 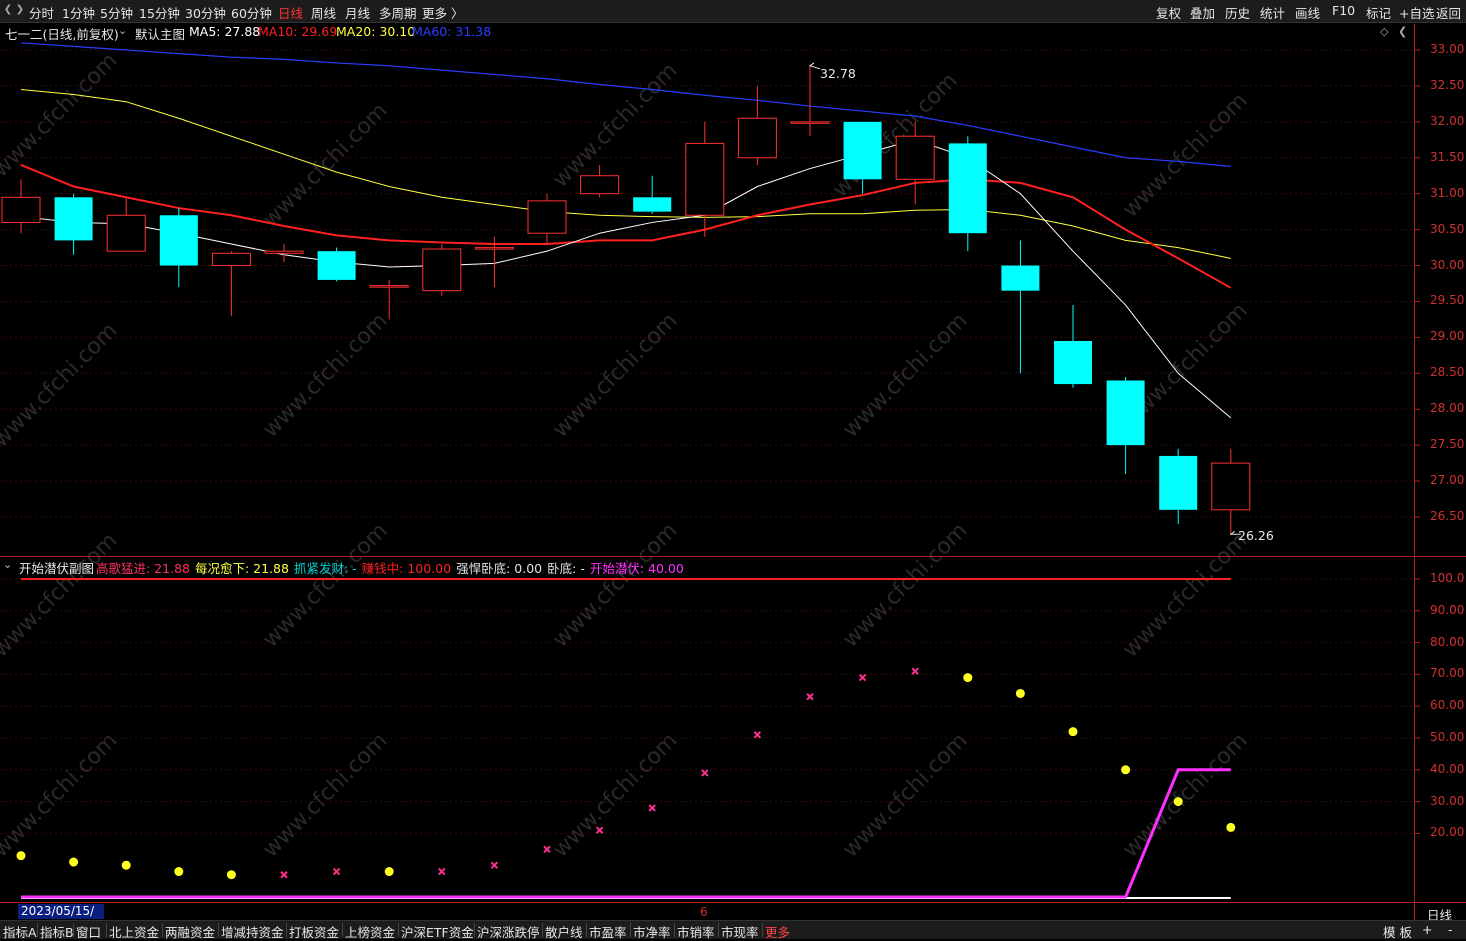 What do you see at coordinates (652, 931) in the screenshot?
I see `bottom-tab: 市净率` at bounding box center [652, 931].